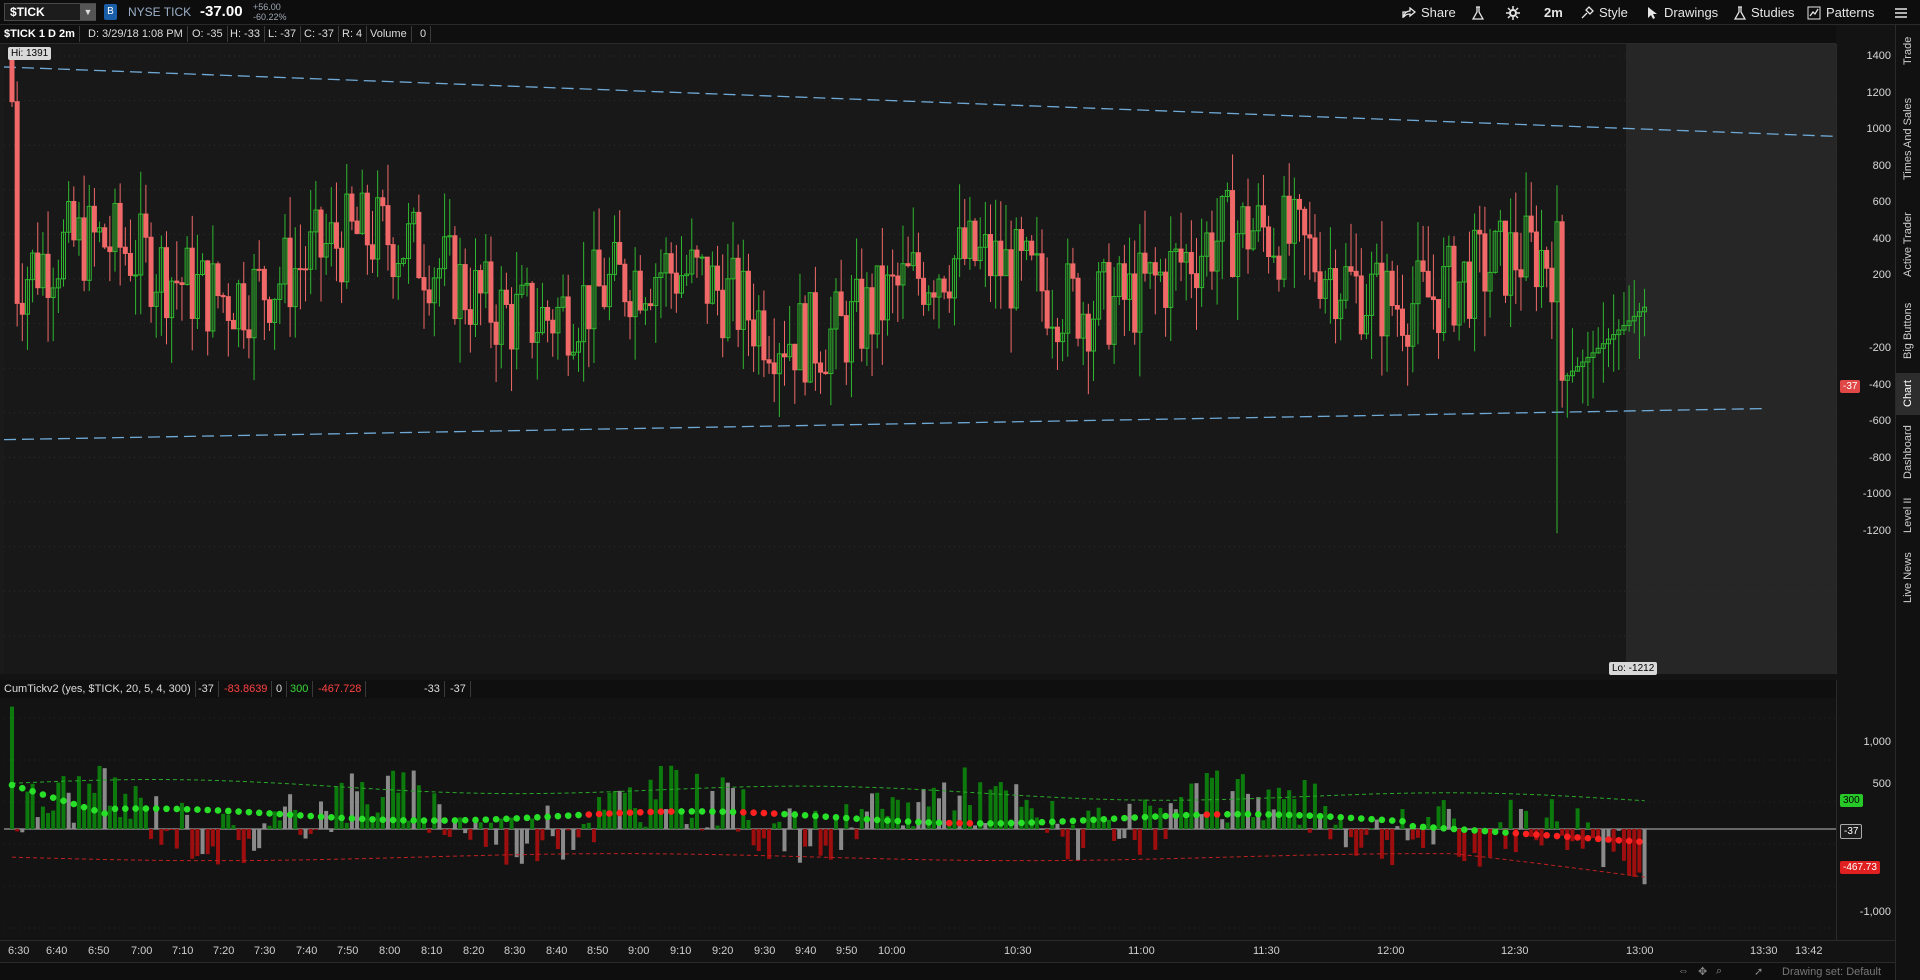  Describe the element at coordinates (110, 12) in the screenshot. I see `symbol-flag-badge: B` at that location.